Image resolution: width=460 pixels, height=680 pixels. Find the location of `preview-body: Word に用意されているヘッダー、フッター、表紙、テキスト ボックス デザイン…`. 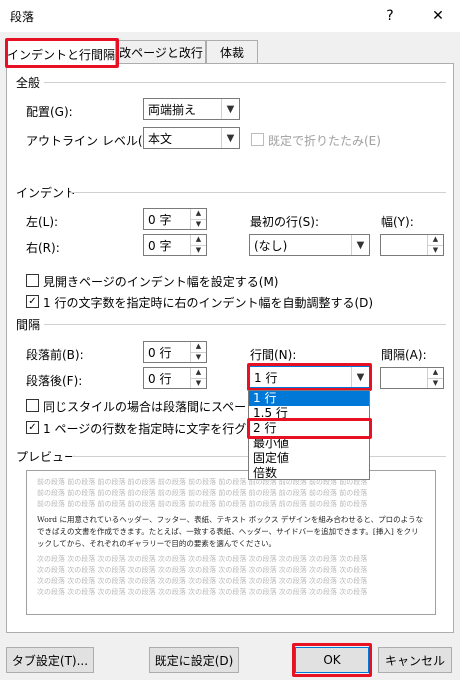

preview-body: Word に用意されているヘッダー、フッター、表紙、テキスト ボックス デザイン… is located at coordinates (230, 531).